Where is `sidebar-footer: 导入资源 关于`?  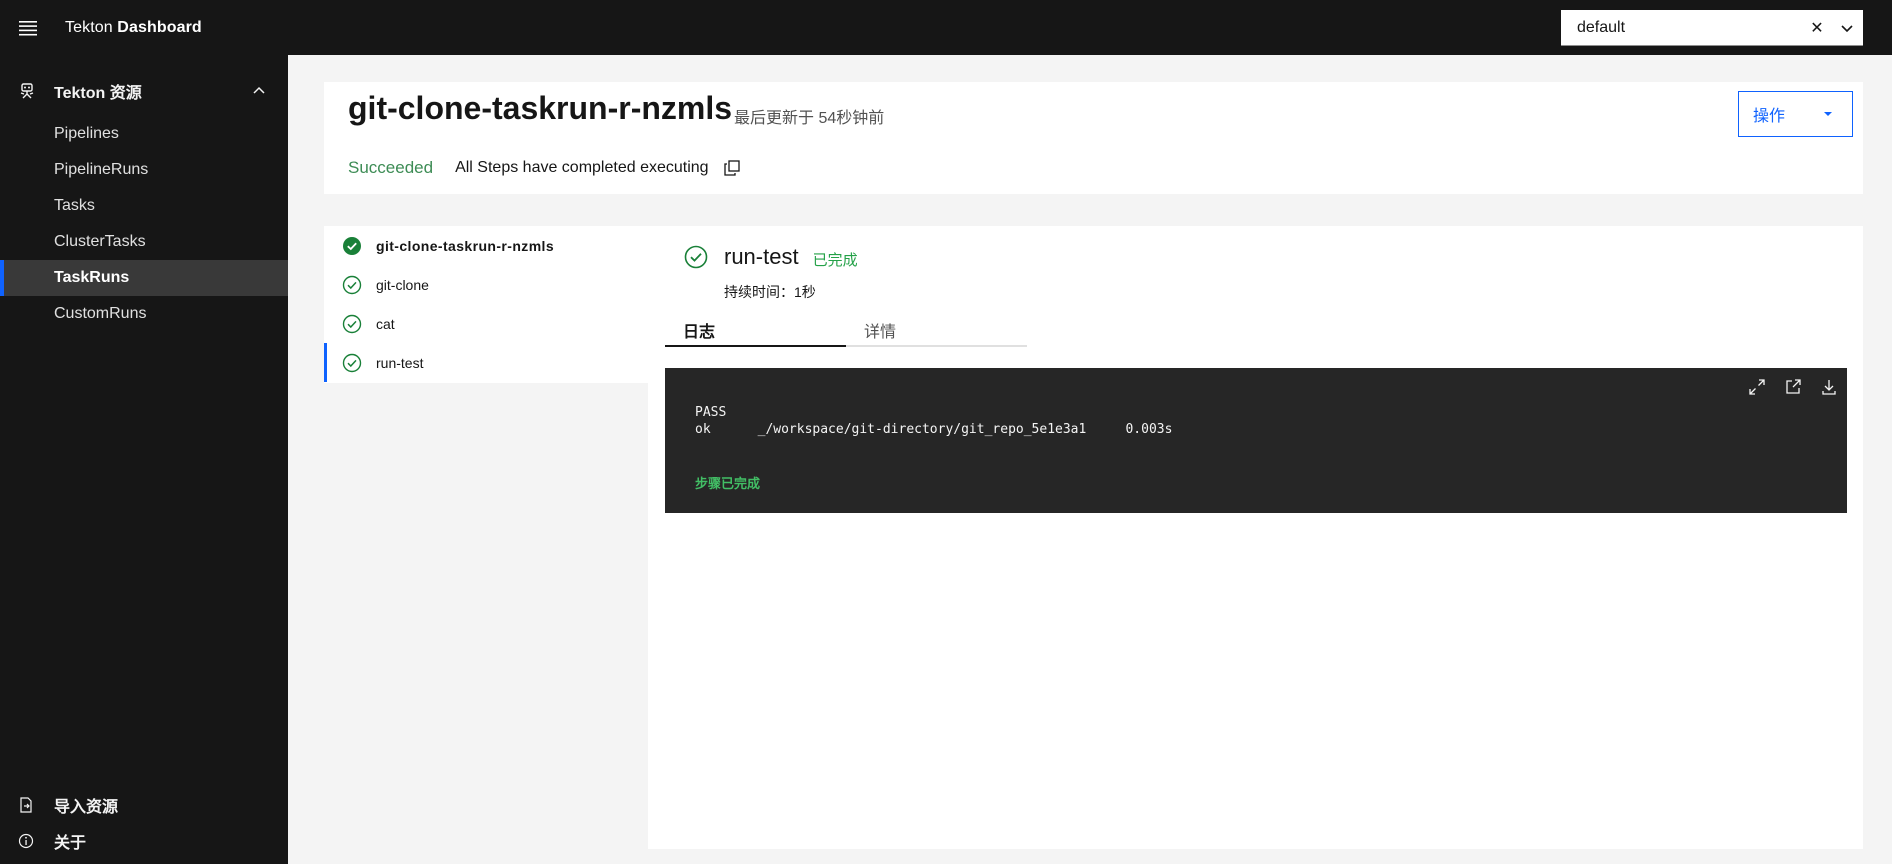 sidebar-footer: 导入资源 关于 is located at coordinates (144, 825).